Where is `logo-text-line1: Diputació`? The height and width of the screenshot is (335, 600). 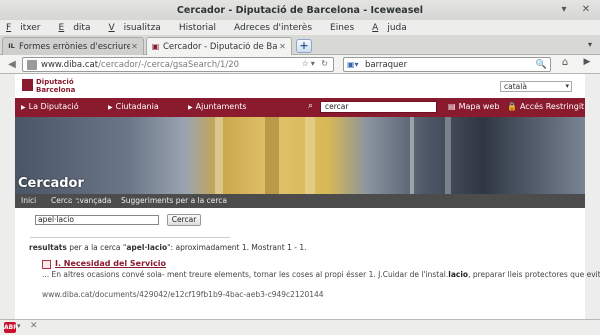
logo-text-line1: Diputació is located at coordinates (55, 82).